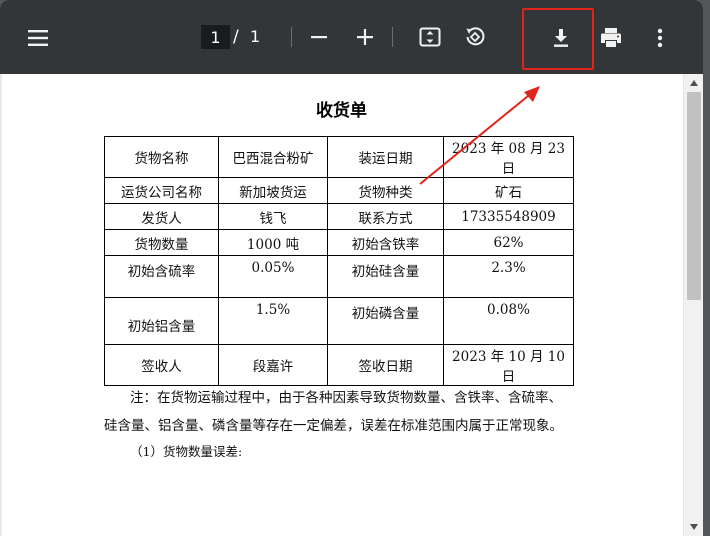  I want to click on table-row: 签收人 段嘉许 签收日期 2023 年 10 月 10 日, so click(339, 365).